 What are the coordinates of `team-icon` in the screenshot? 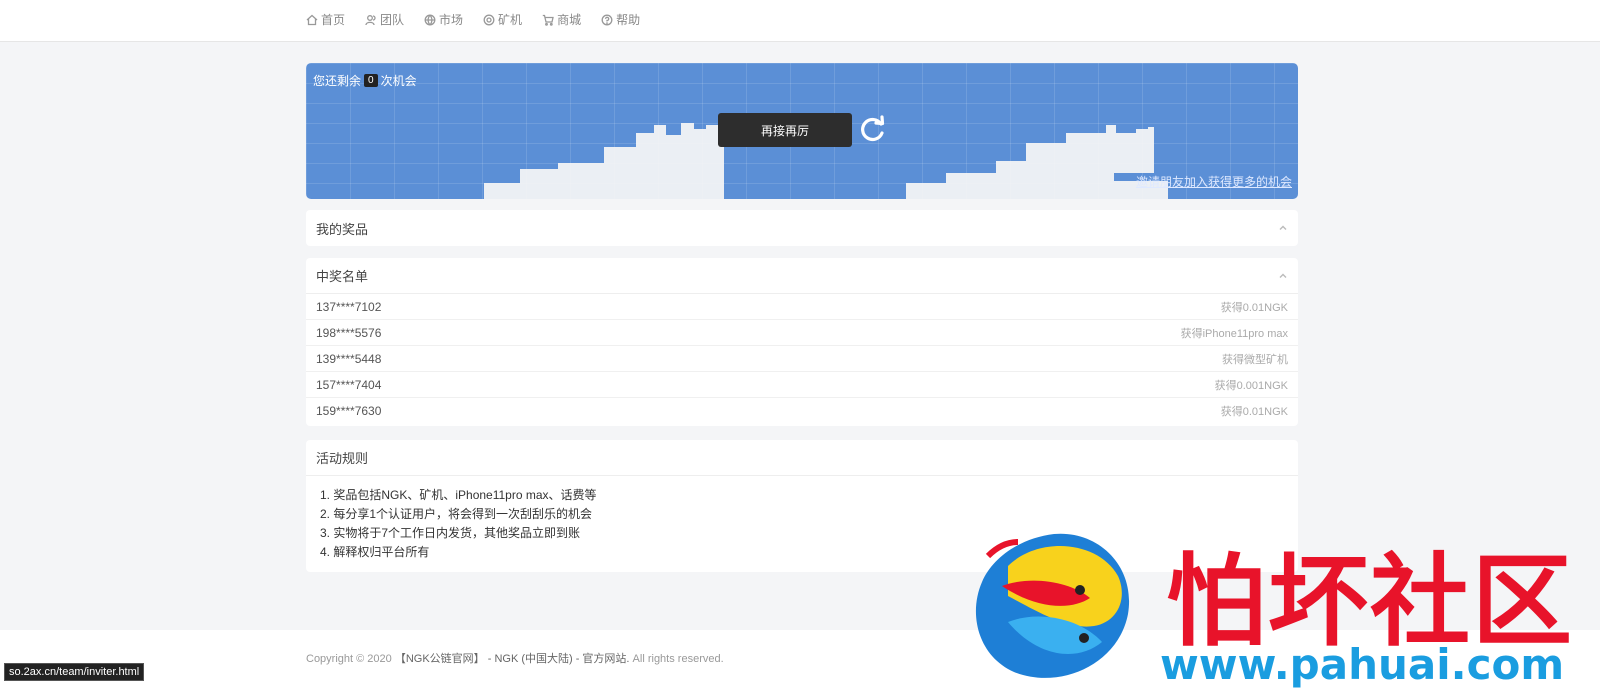 It's located at (370, 19).